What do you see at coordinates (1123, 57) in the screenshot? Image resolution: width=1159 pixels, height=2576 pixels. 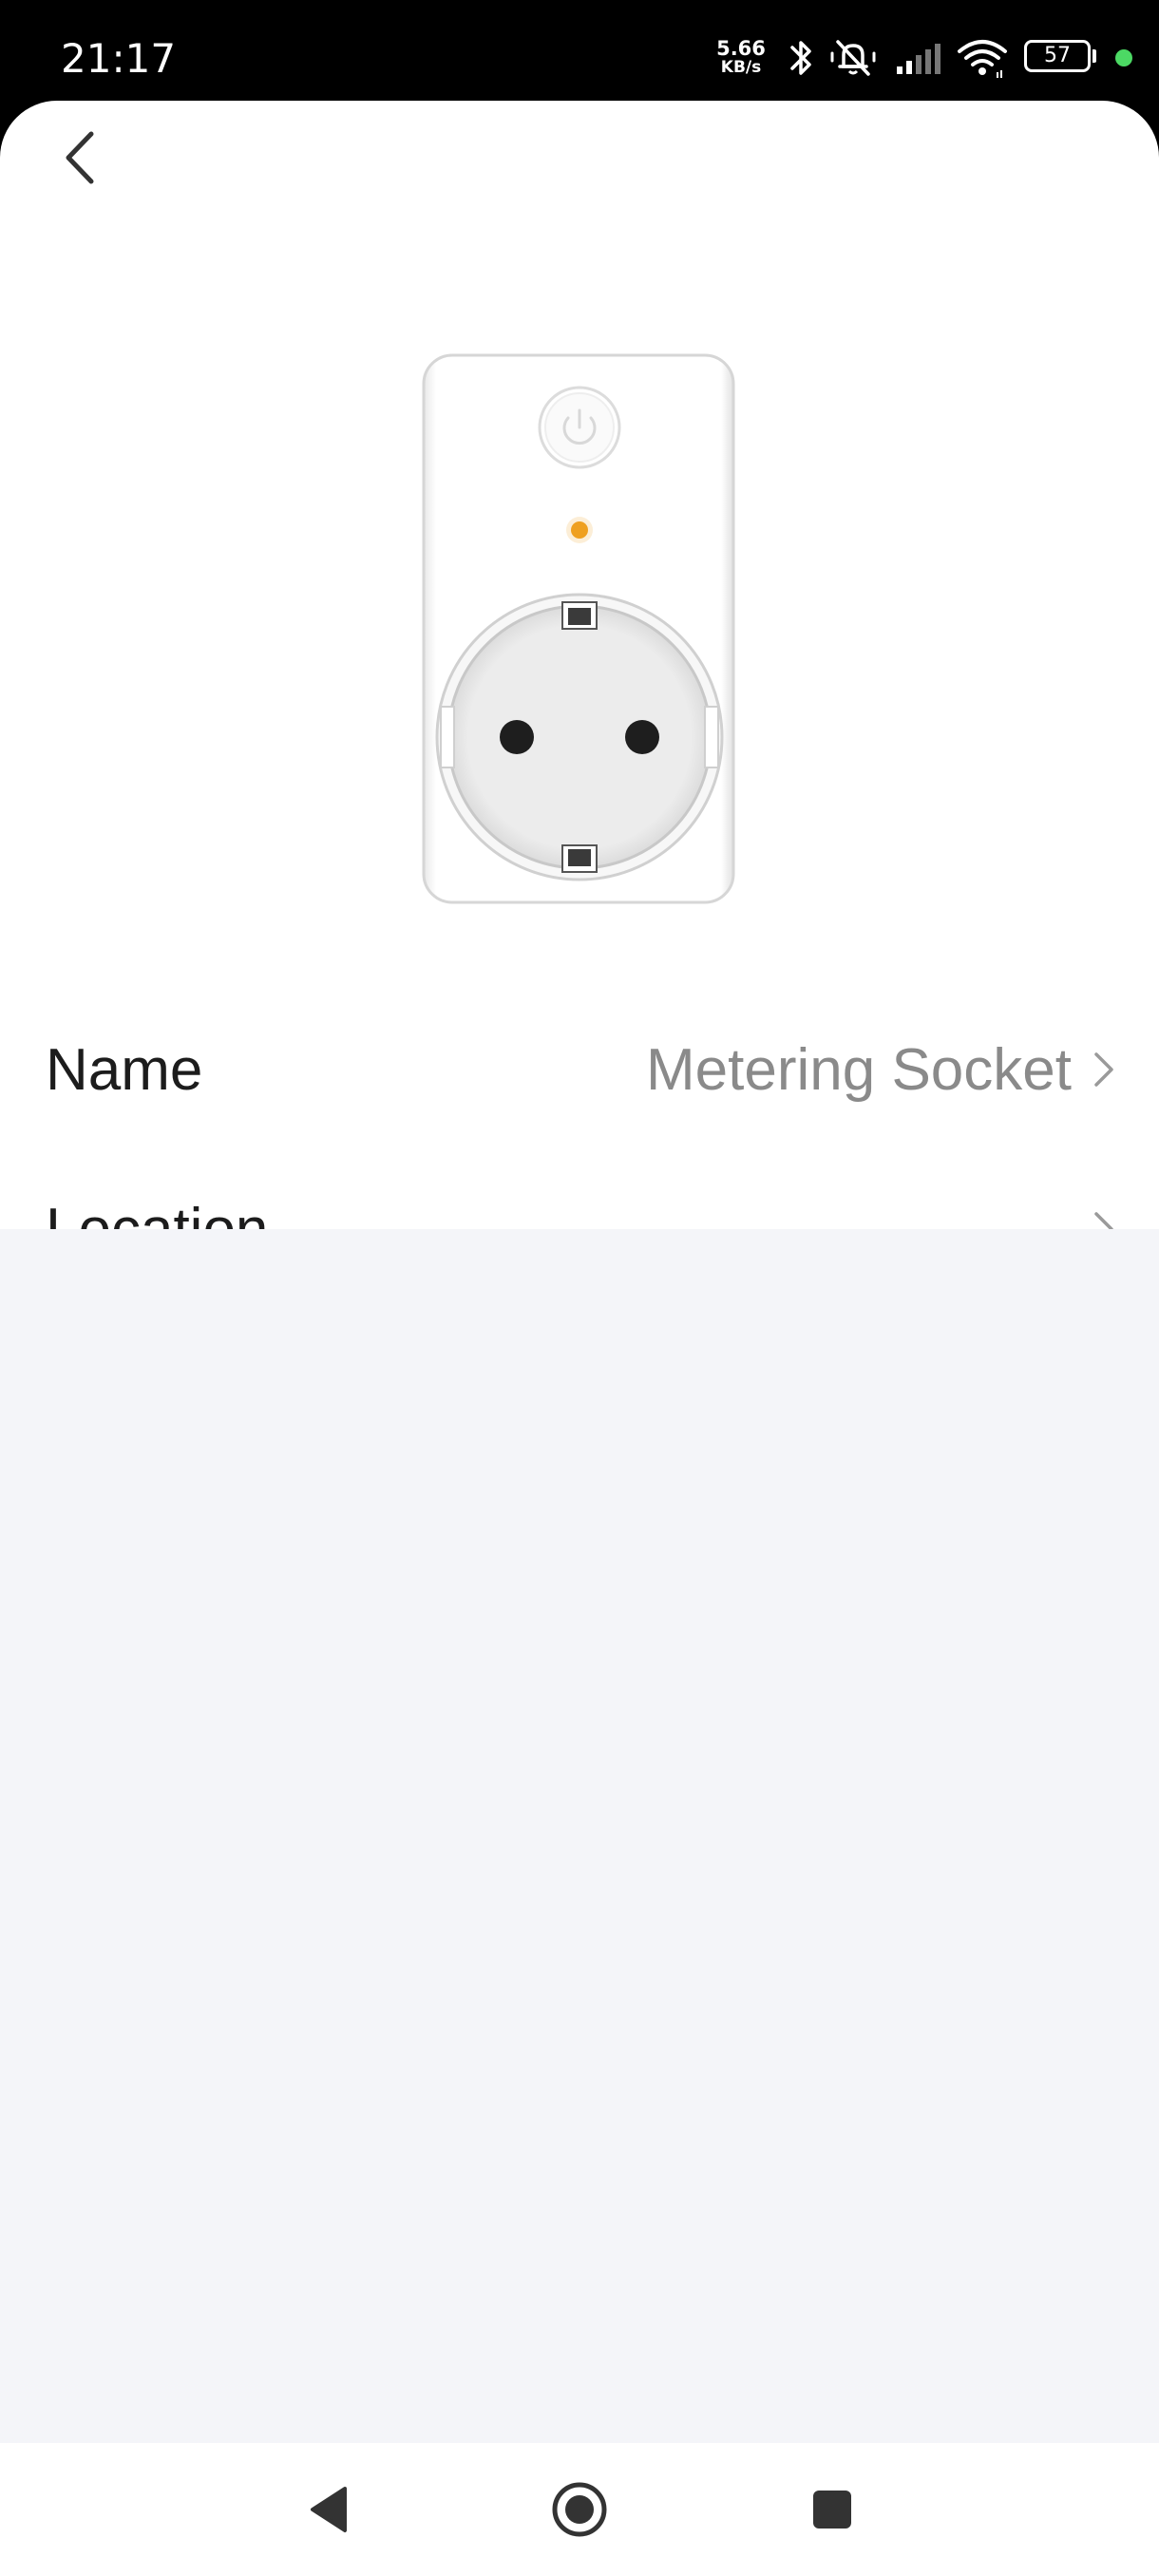 I see `dot-indicator-icon` at bounding box center [1123, 57].